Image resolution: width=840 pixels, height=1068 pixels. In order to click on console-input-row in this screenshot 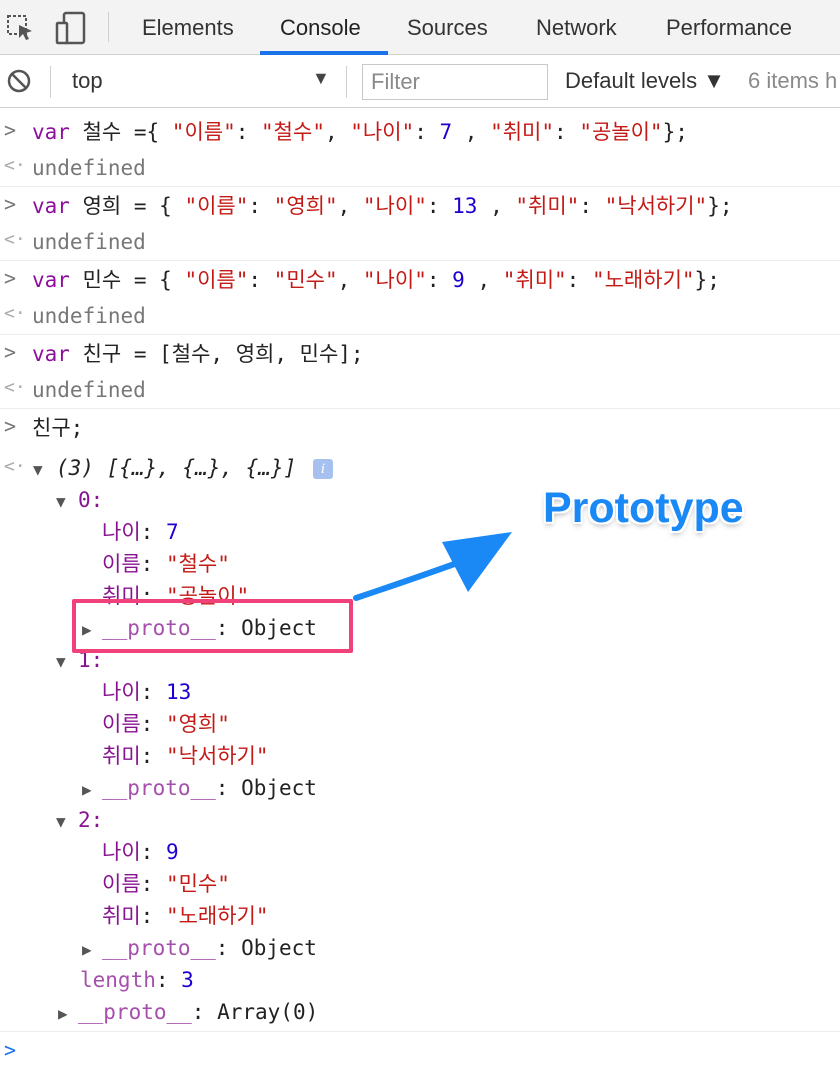, I will do `click(420, 1049)`.